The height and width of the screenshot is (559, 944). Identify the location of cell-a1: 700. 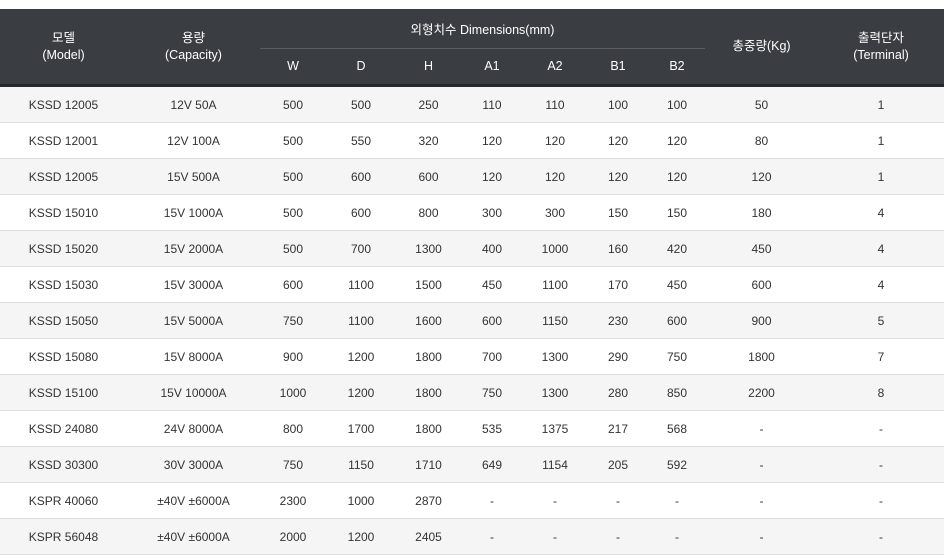
(492, 356).